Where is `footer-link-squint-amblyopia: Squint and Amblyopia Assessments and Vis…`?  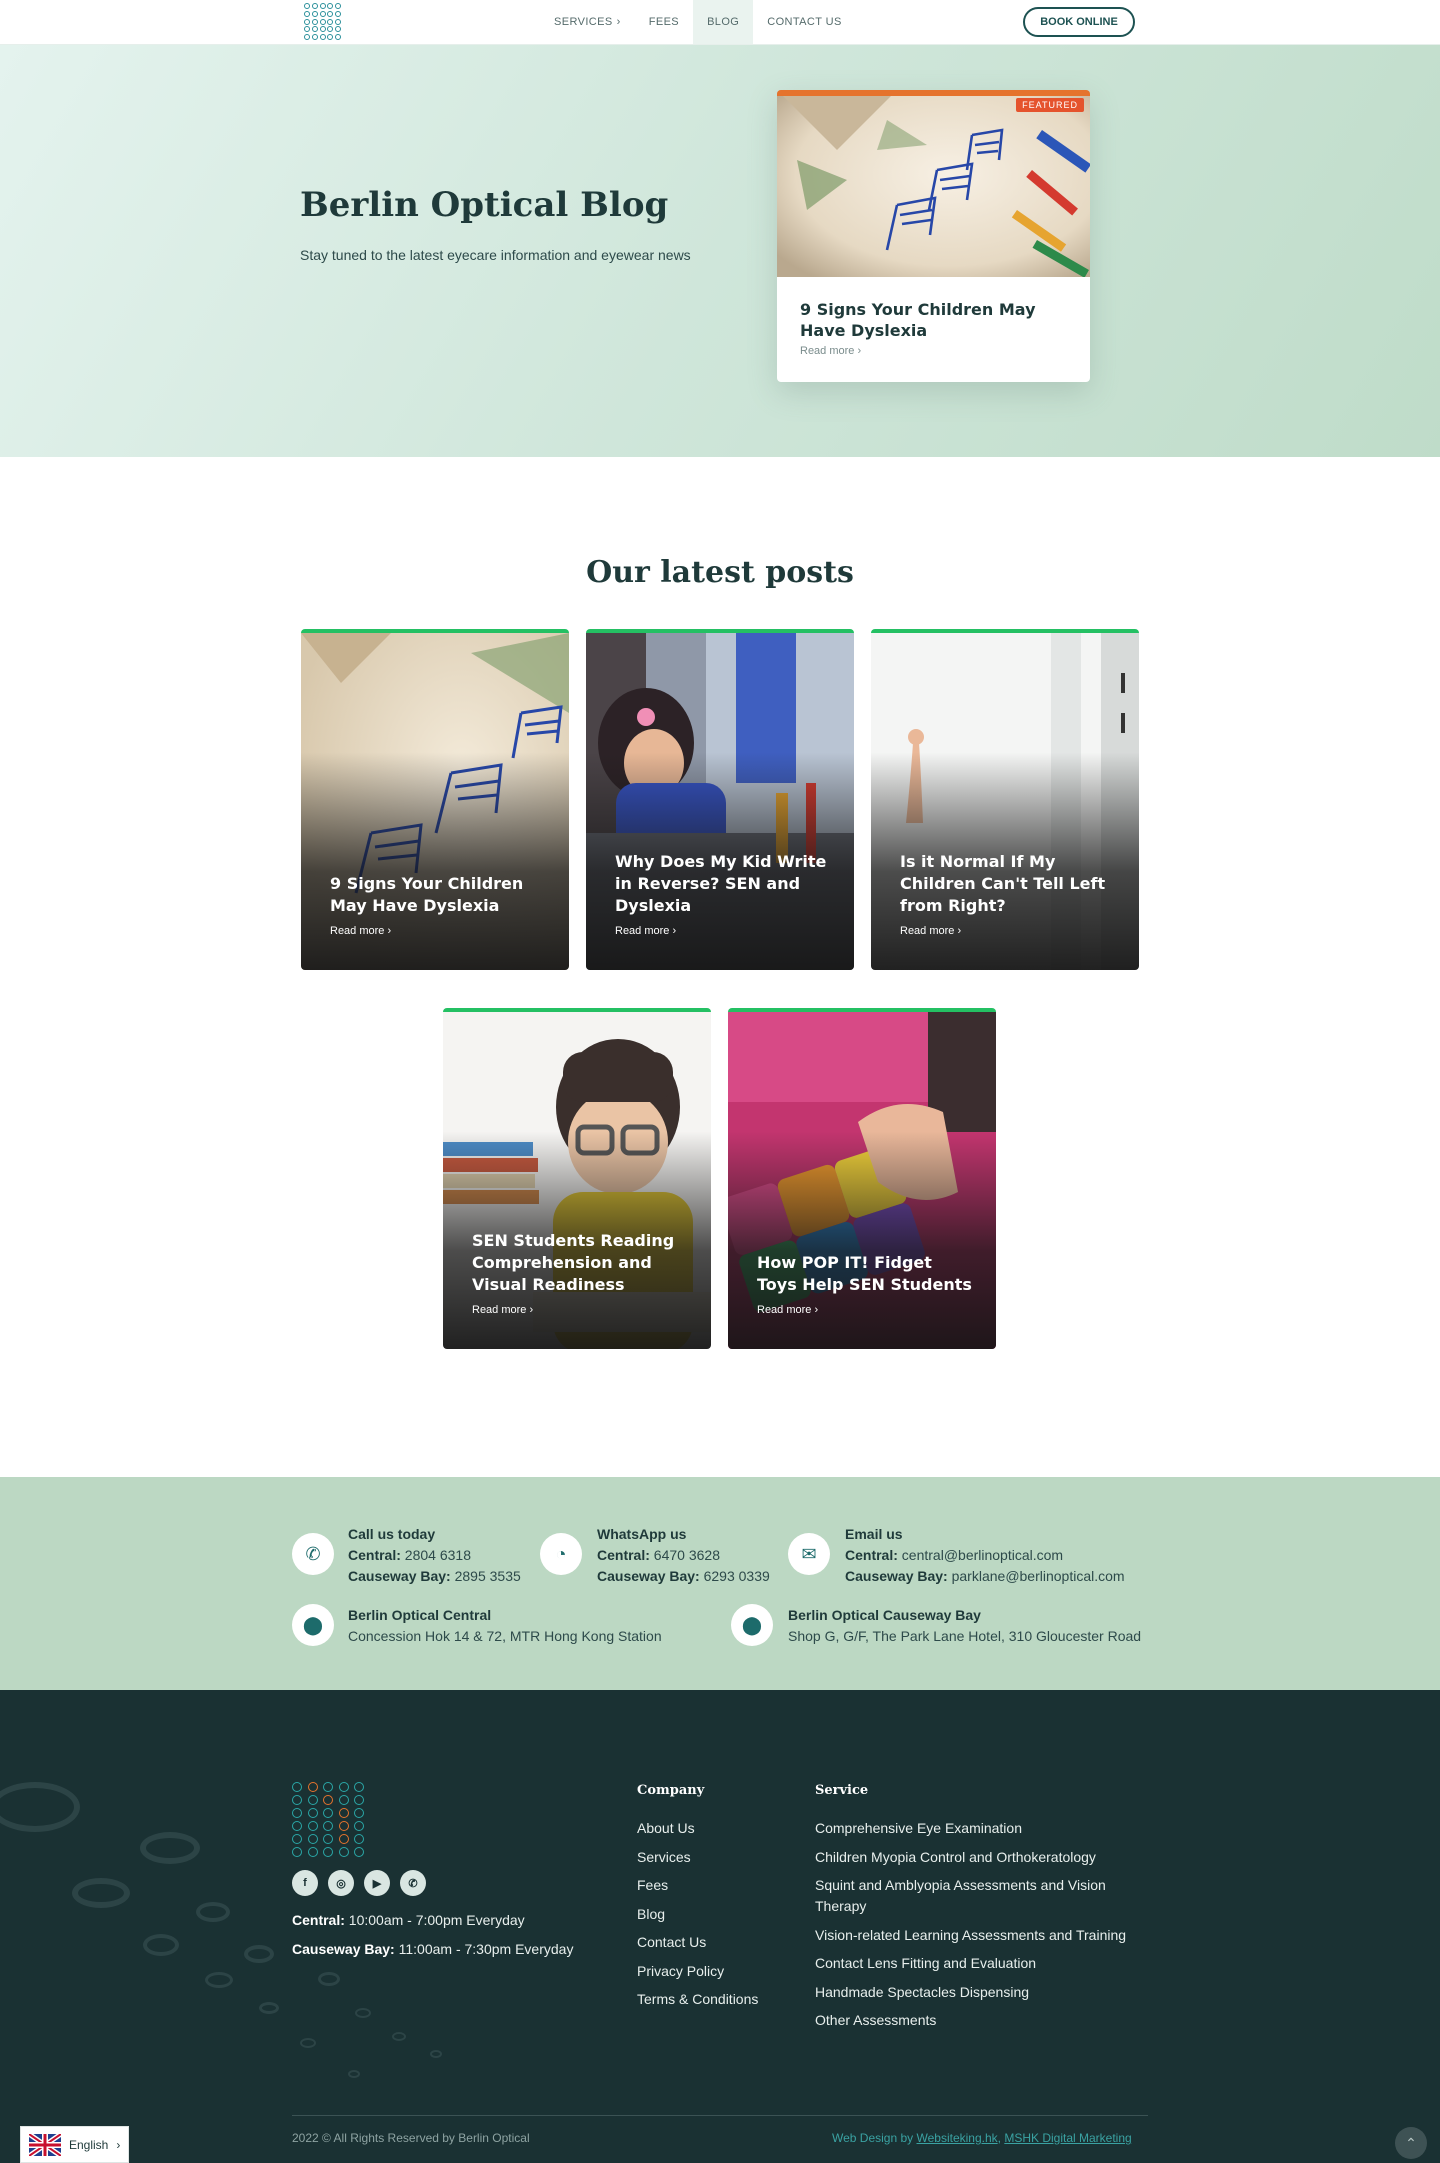 footer-link-squint-amblyopia: Squint and Amblyopia Assessments and Vis… is located at coordinates (960, 1885).